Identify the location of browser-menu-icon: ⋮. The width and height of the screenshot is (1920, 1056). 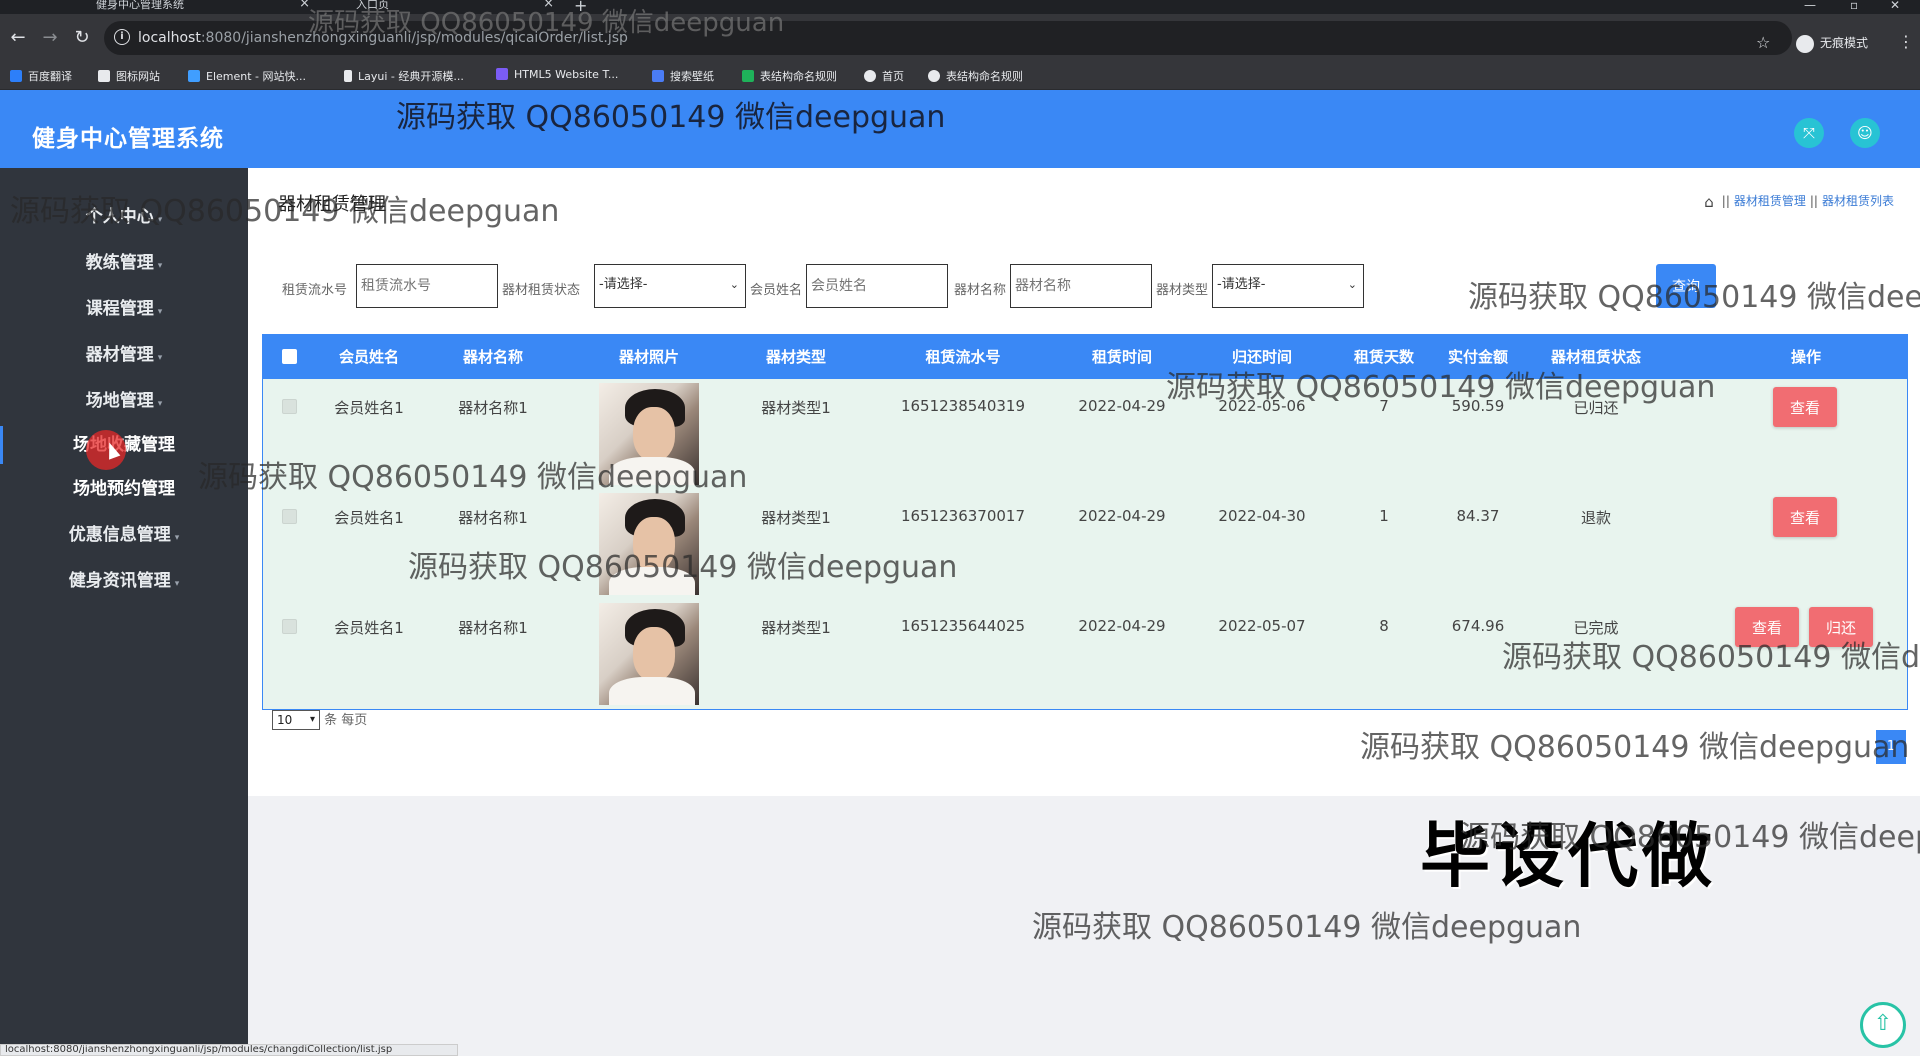
(1906, 41).